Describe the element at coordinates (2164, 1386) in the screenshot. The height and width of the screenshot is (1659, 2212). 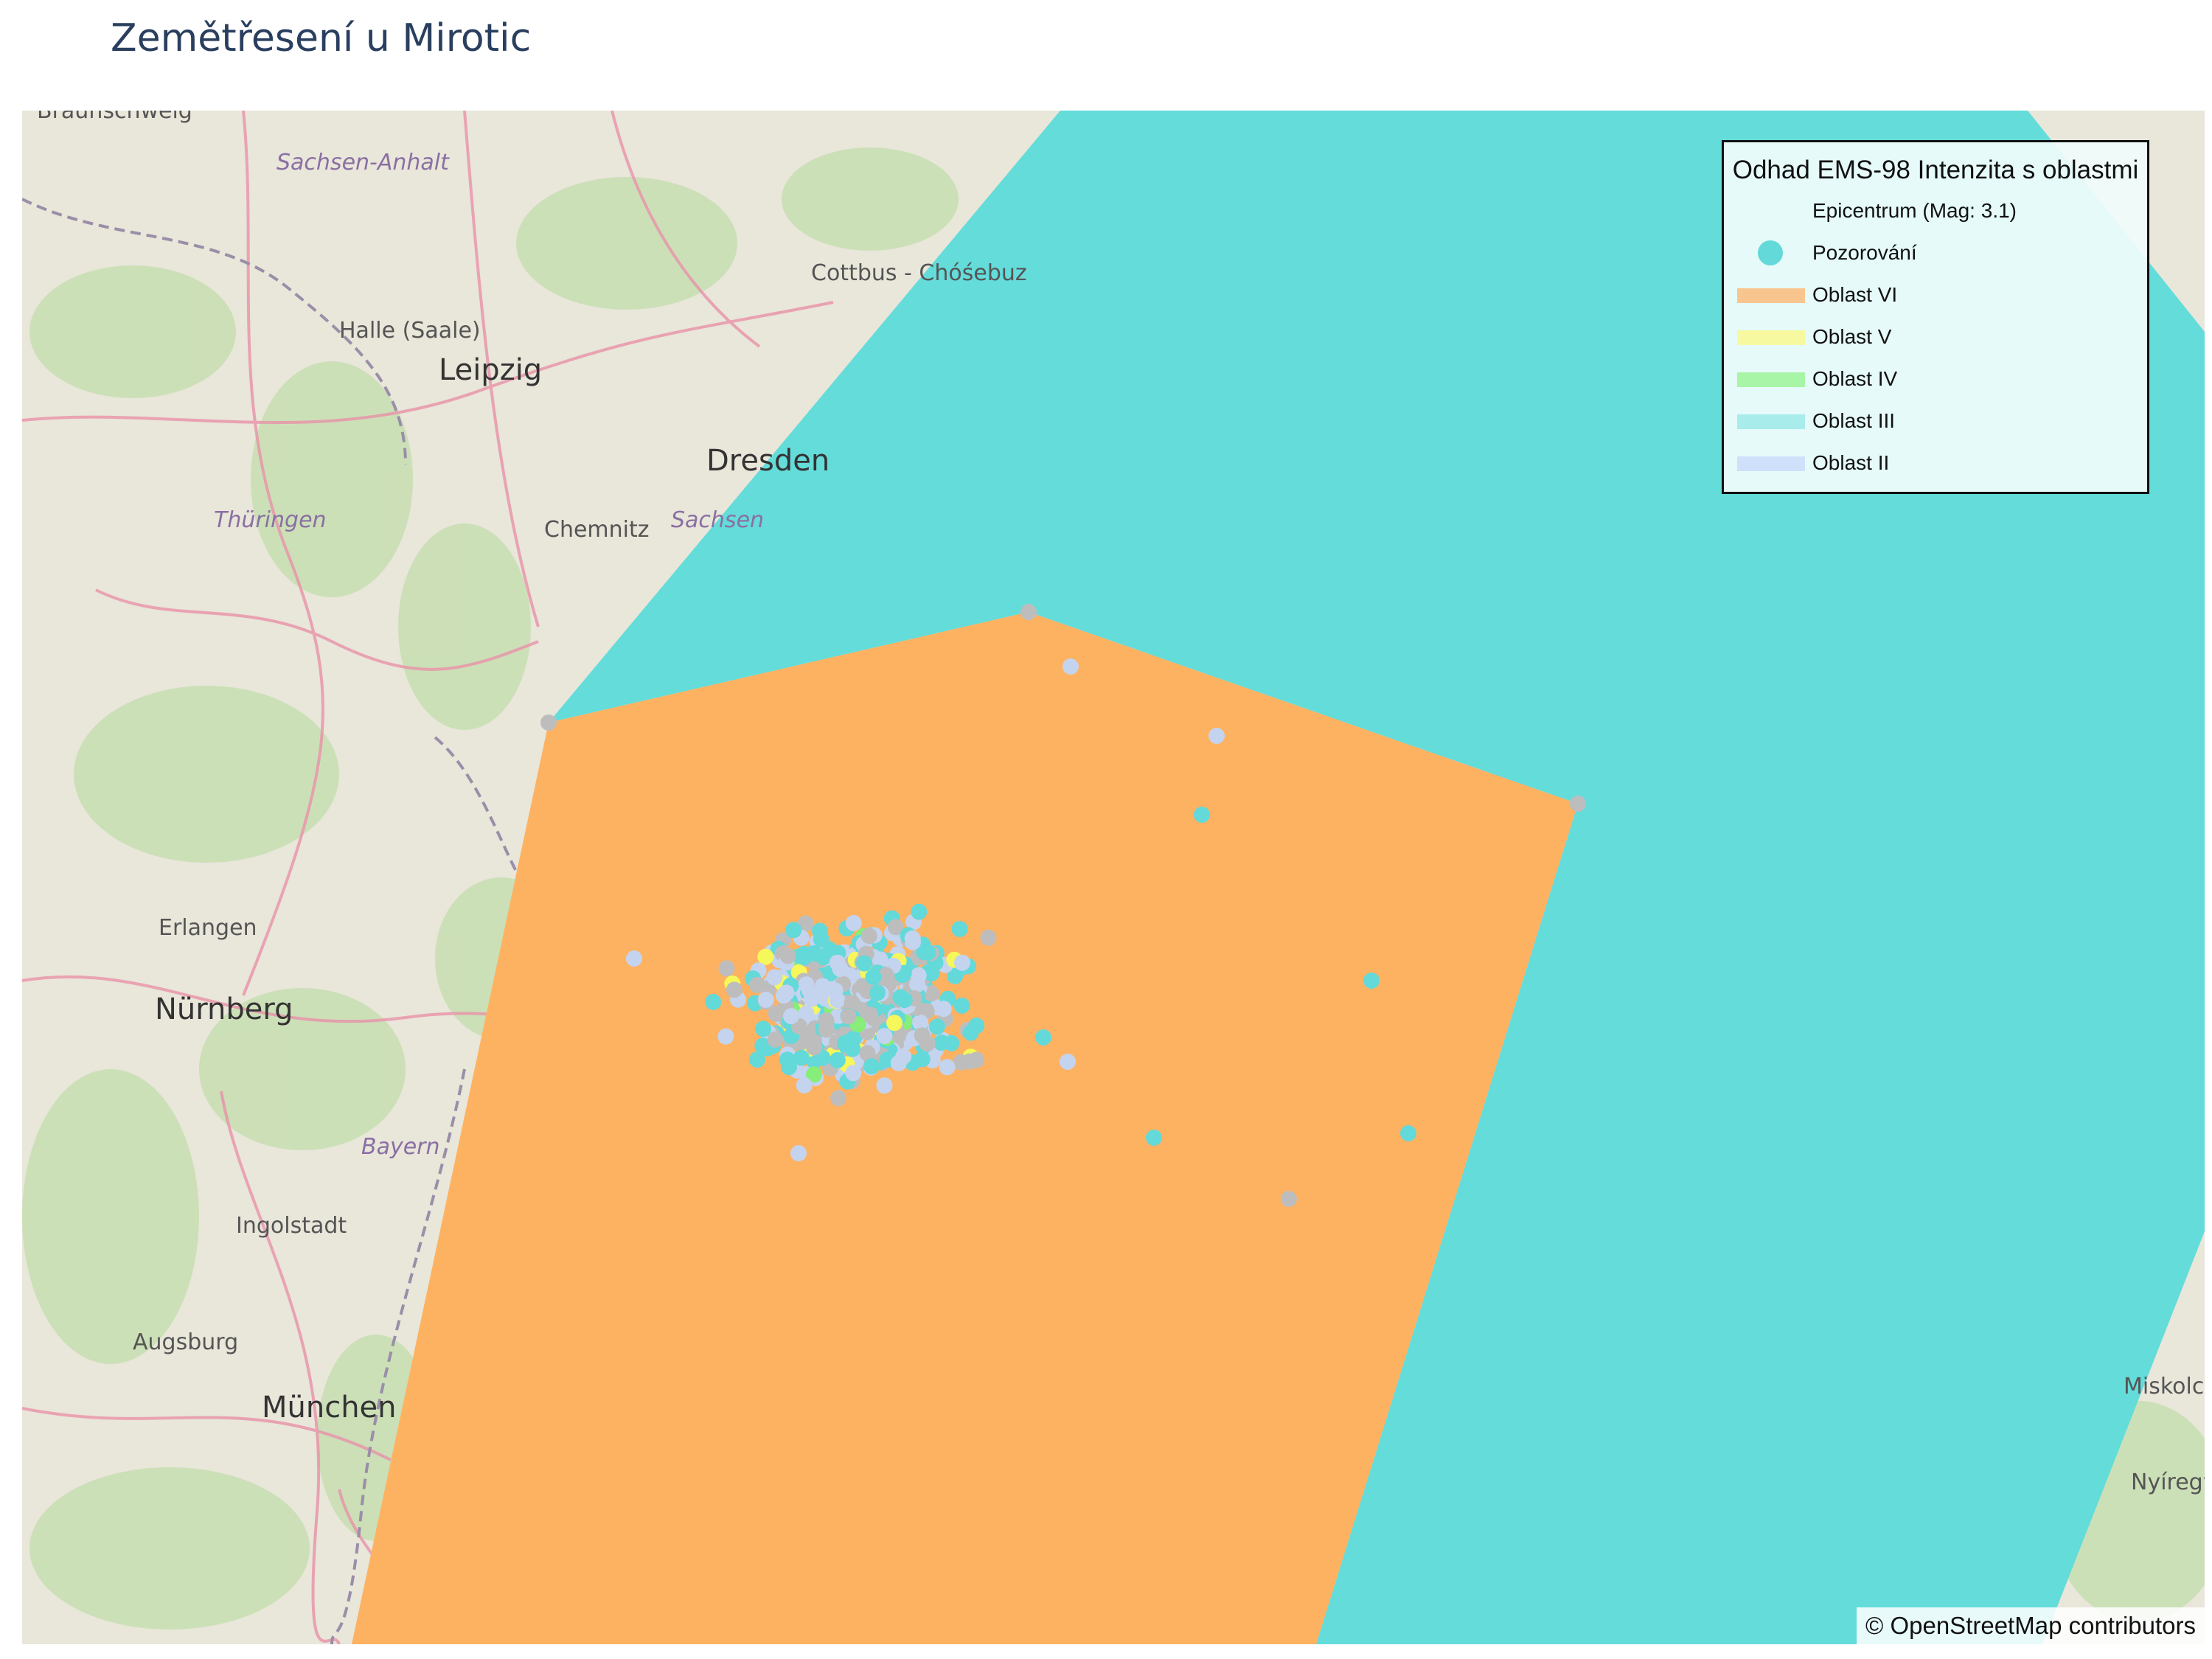
I see `map-label-miskolc: Miskolc` at that location.